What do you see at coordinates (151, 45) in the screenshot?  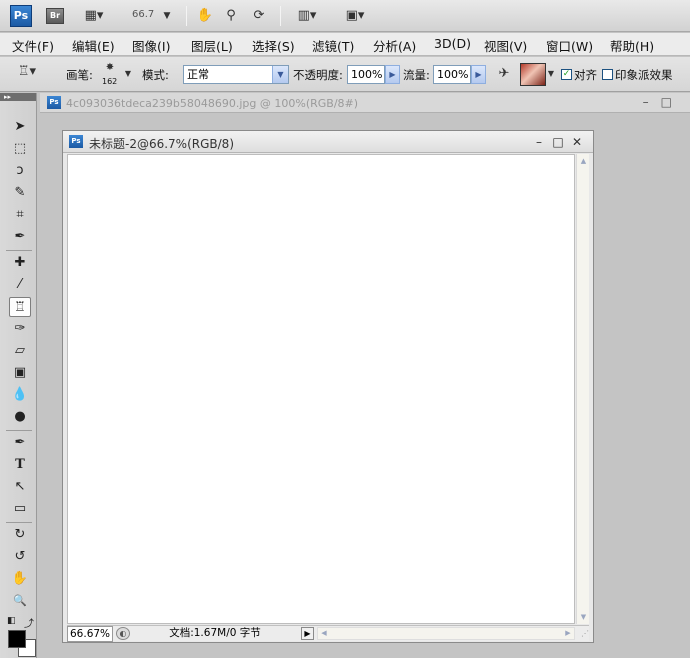 I see `menu-image: 图像(I)` at bounding box center [151, 45].